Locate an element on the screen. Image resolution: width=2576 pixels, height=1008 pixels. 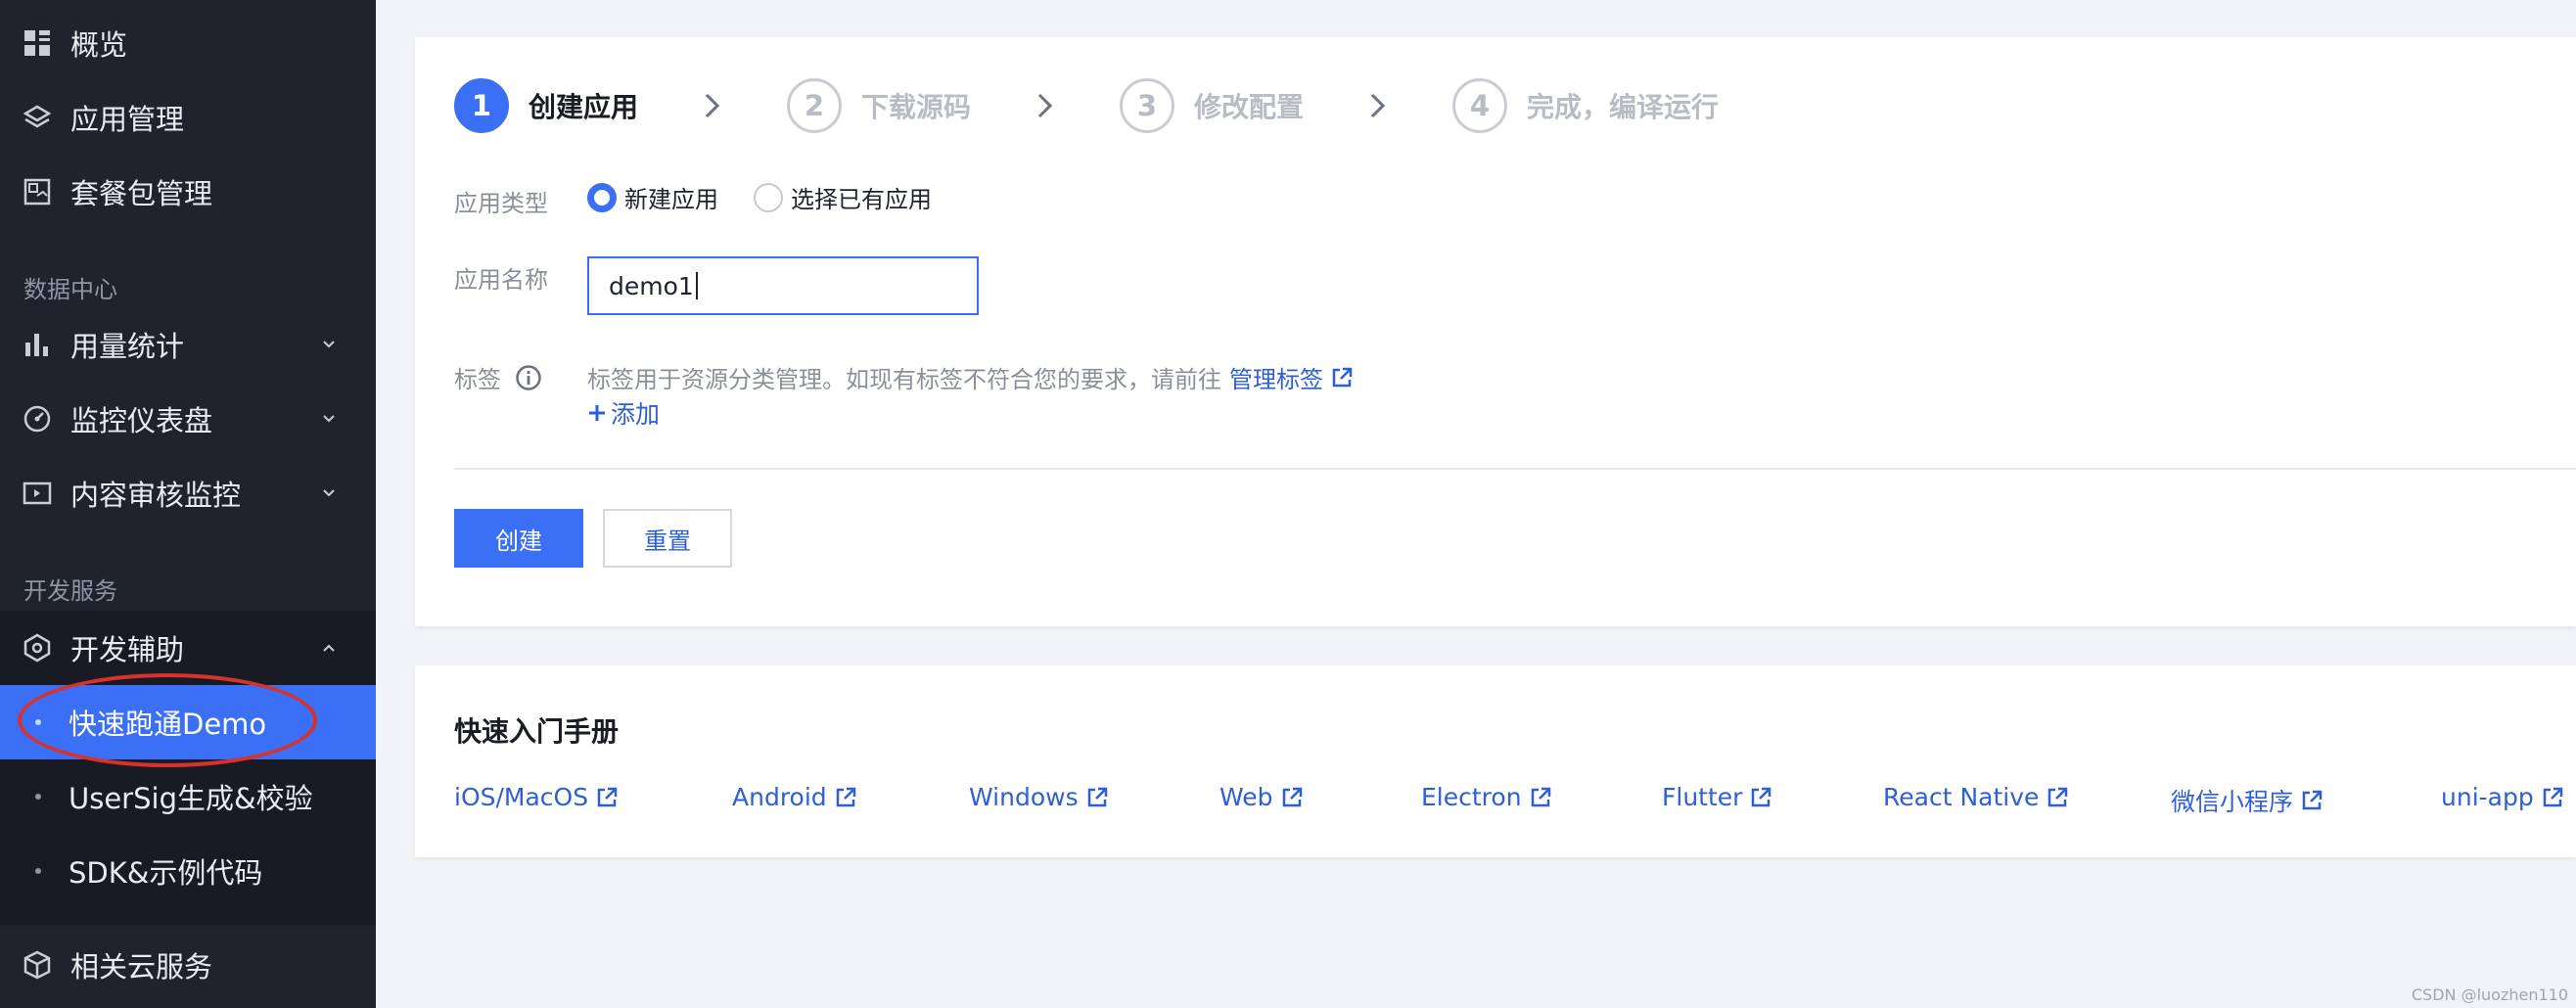
chevron-up-icon is located at coordinates (329, 648).